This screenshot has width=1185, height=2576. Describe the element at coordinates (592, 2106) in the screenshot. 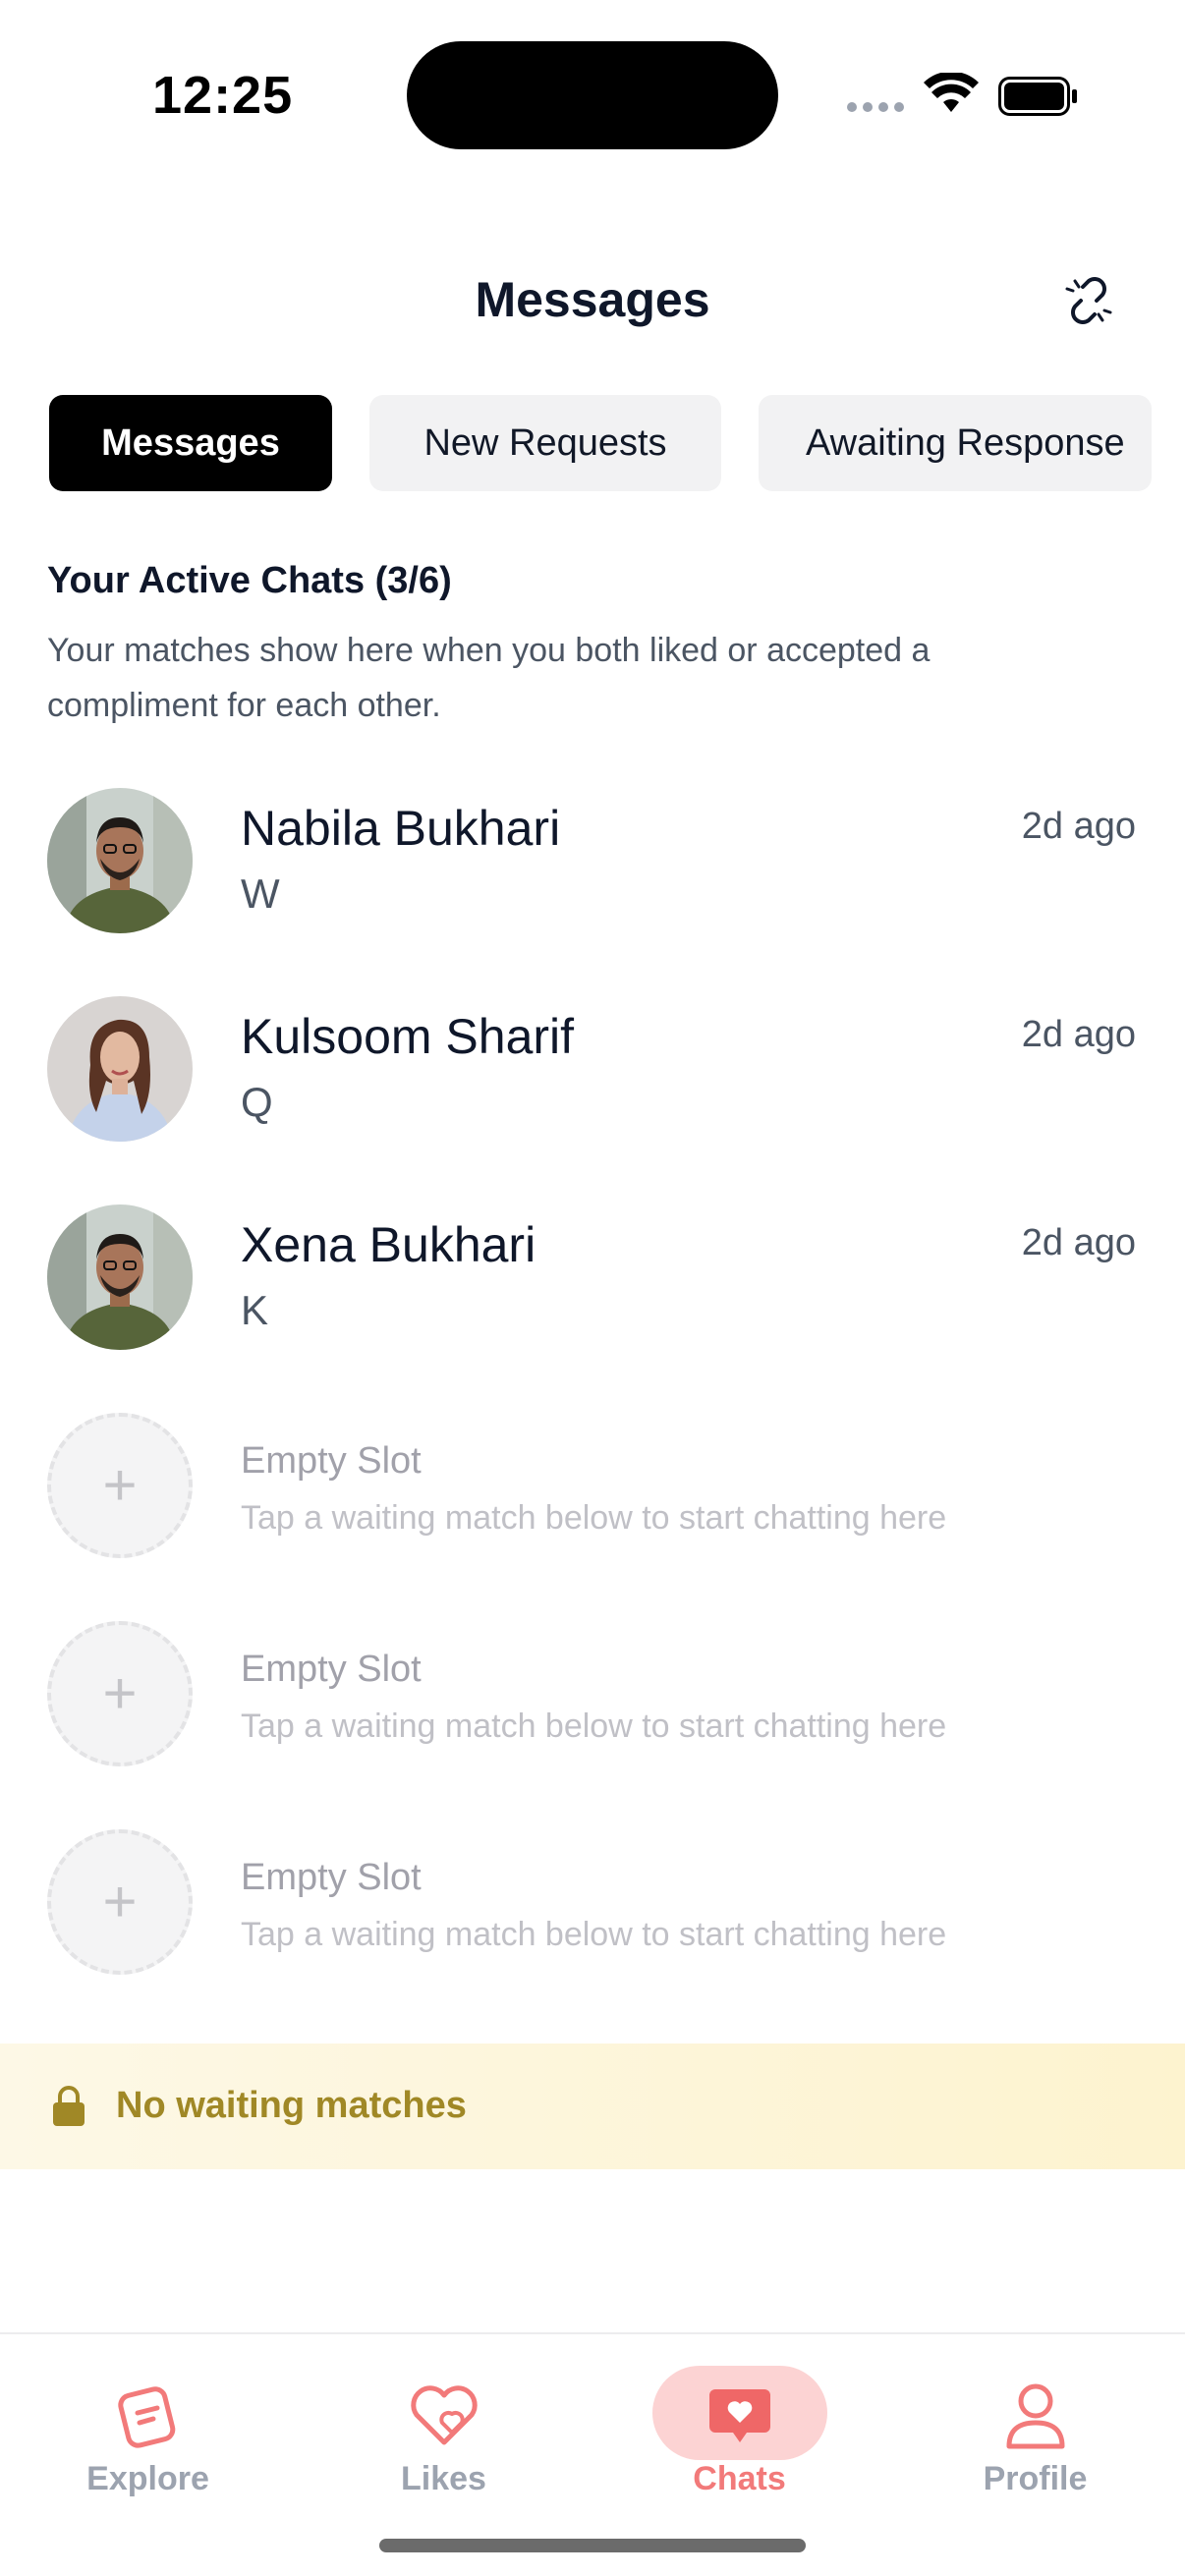

I see `waiting-matches-banner: No waiting matches` at that location.